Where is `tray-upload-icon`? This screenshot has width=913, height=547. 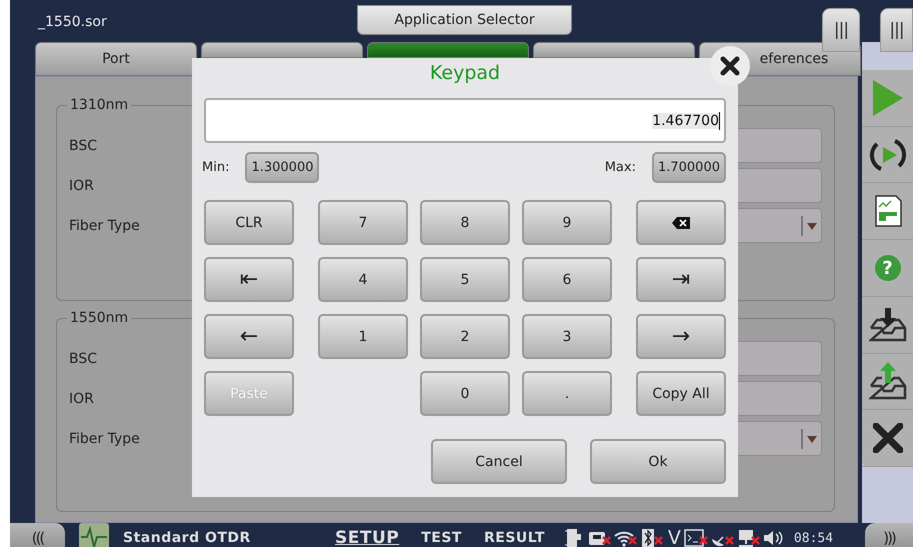
tray-upload-icon is located at coordinates (887, 381).